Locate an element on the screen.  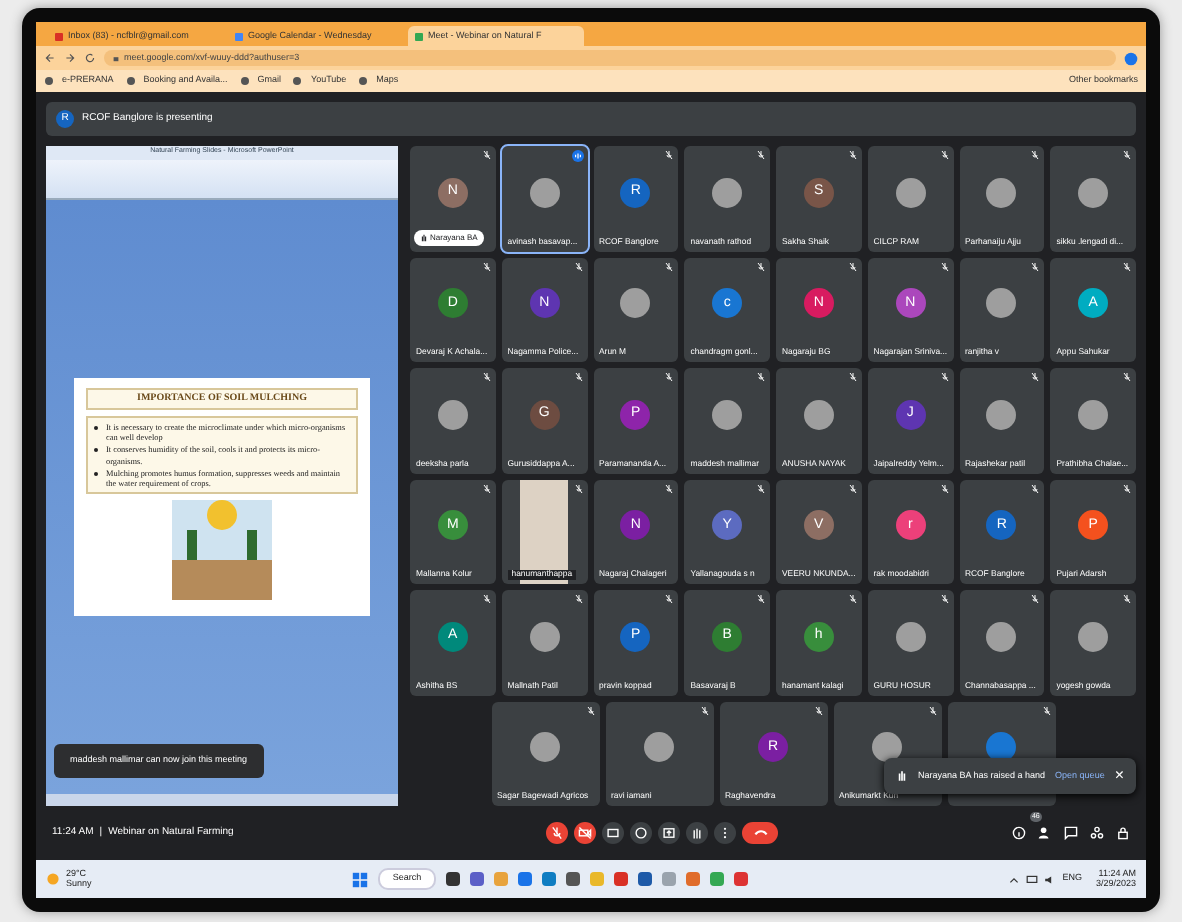
forward-icon is located at coordinates (70, 58).